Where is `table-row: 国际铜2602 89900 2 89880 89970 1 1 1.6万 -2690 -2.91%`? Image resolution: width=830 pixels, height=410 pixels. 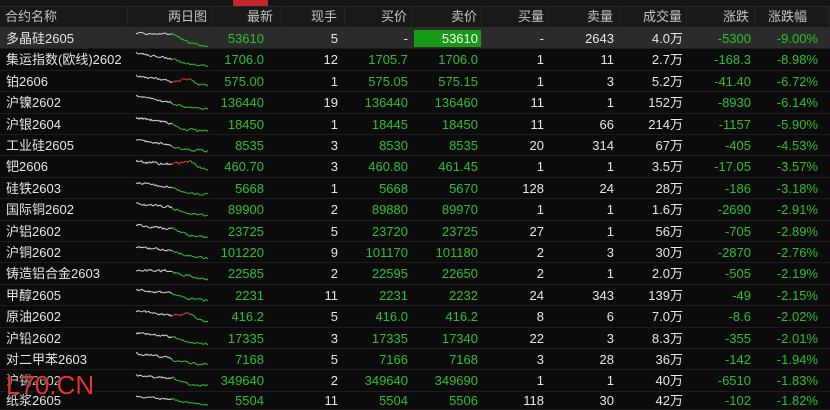
table-row: 国际铜2602 89900 2 89880 89970 1 1 1.6万 -2690 -2.91% is located at coordinates (415, 210).